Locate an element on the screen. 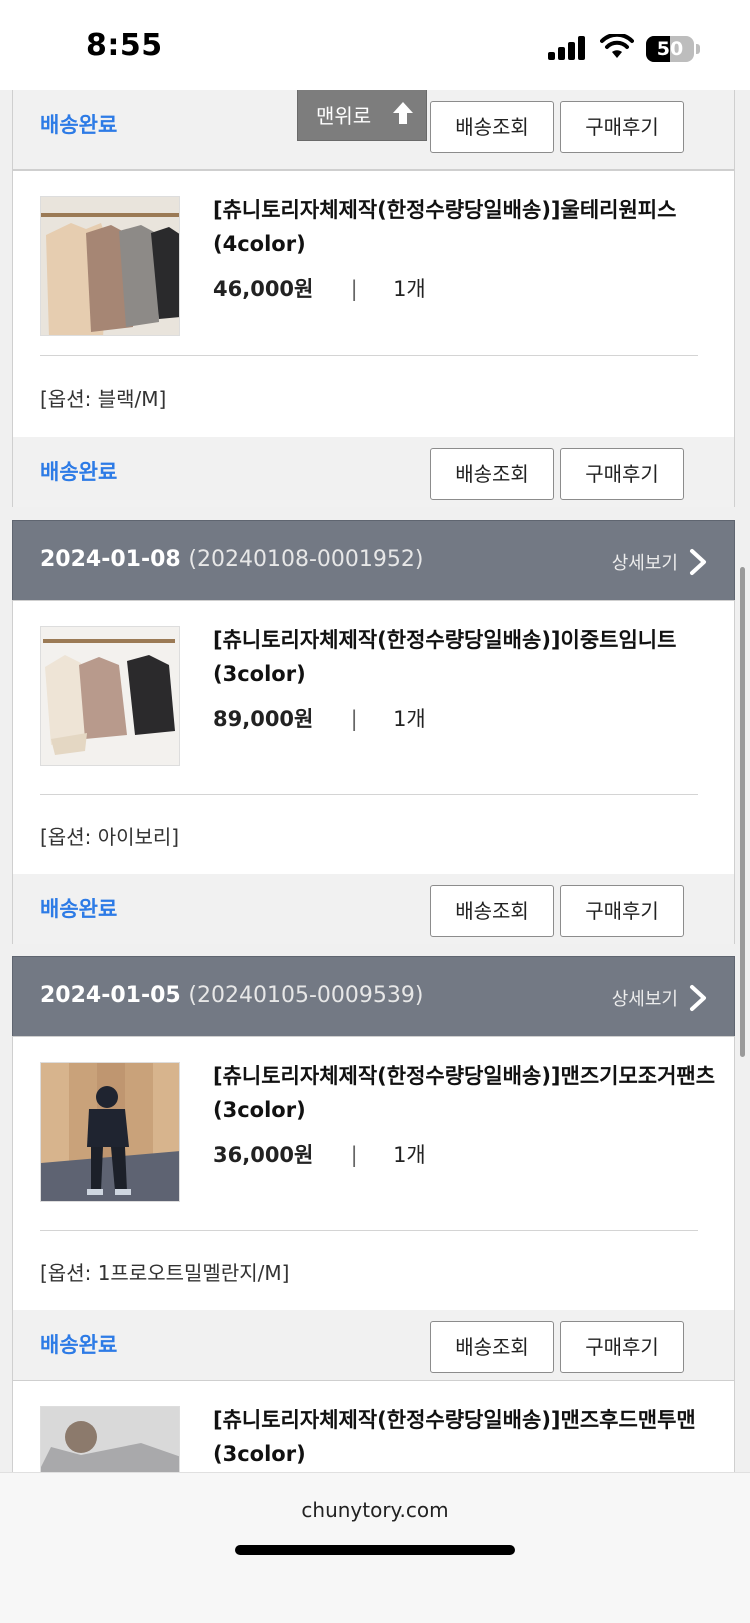 This screenshot has height=1623, width=750. status-bar: 8:55 50 is located at coordinates (375, 45).